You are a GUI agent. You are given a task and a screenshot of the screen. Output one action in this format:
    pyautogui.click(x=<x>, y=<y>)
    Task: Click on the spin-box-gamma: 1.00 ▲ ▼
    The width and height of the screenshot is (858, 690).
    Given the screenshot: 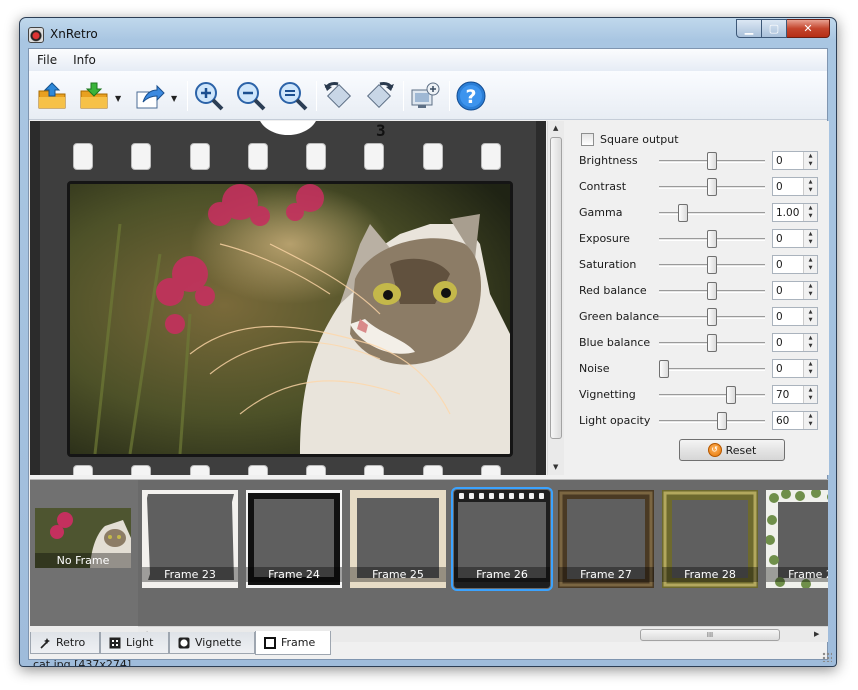 What is the action you would take?
    pyautogui.click(x=795, y=212)
    